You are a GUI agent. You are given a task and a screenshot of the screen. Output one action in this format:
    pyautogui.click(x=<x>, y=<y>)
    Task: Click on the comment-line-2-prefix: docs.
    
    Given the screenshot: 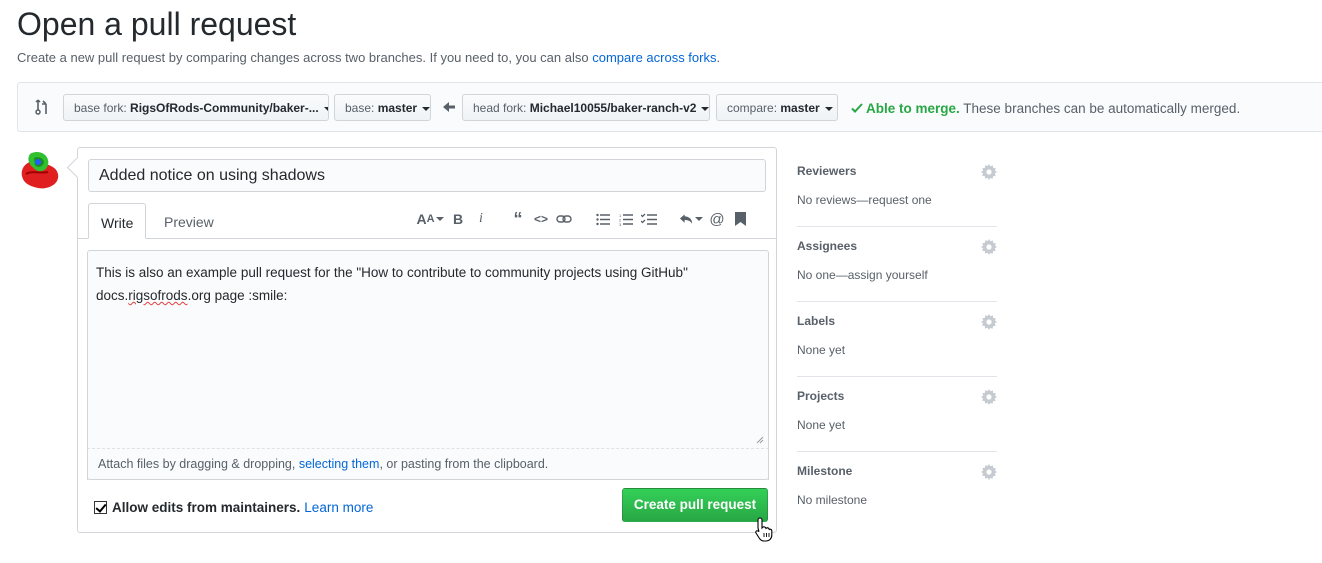 What is the action you would take?
    pyautogui.click(x=112, y=295)
    